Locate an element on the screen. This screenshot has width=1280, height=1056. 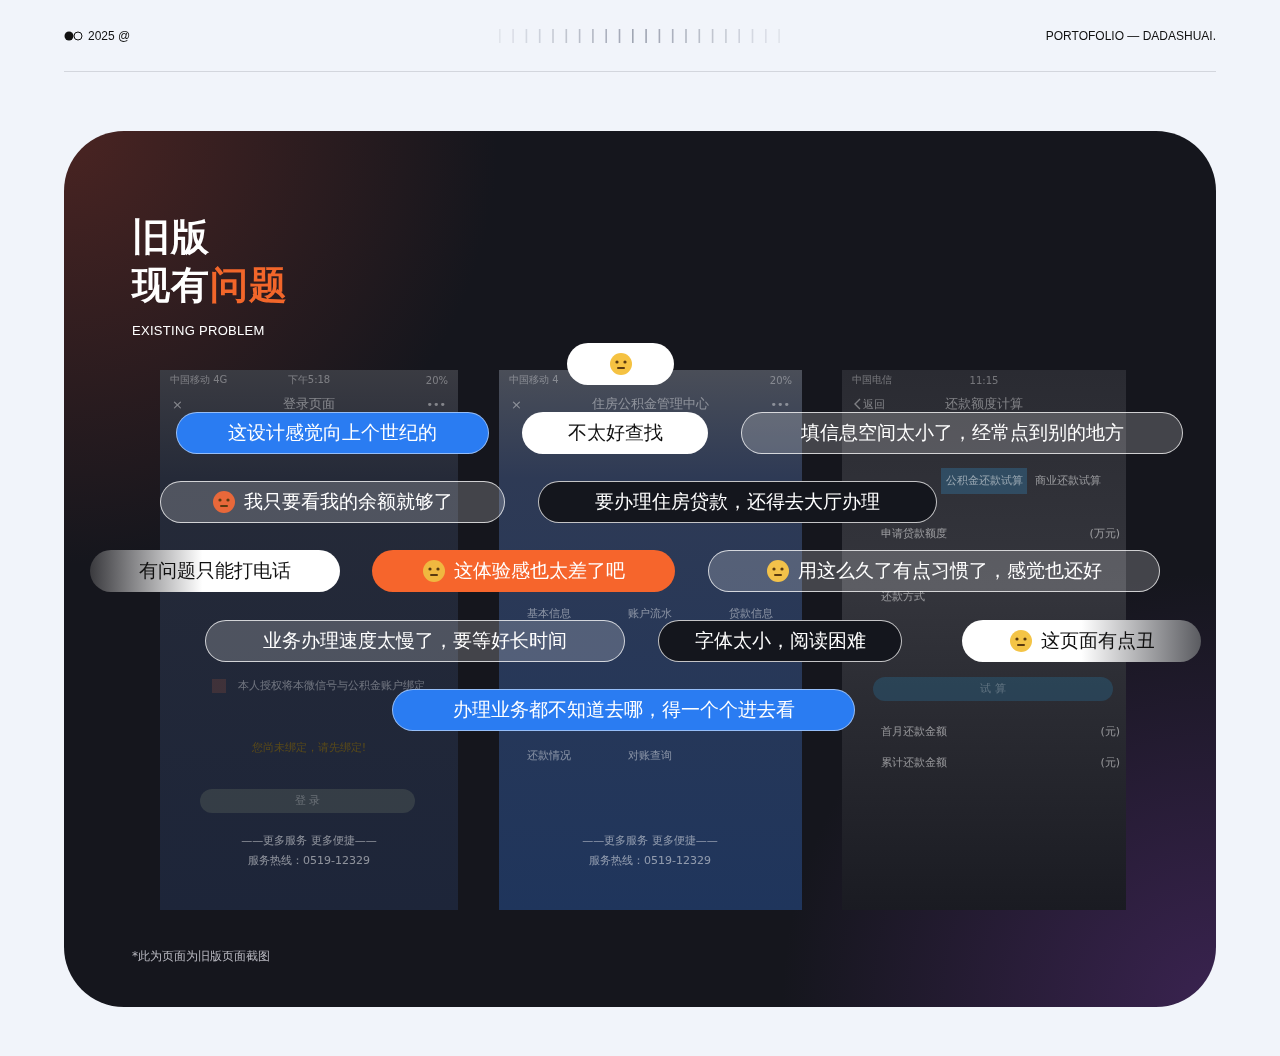
year-label: 2025 @ is located at coordinates (109, 35).